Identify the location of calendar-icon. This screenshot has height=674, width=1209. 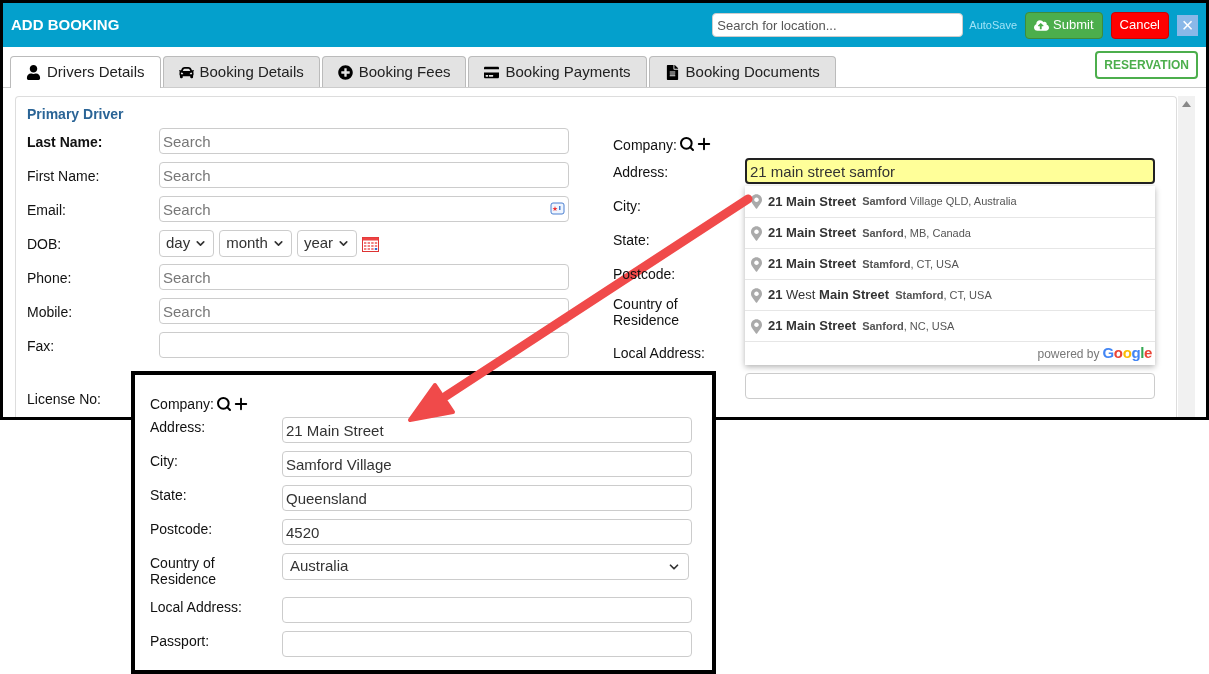
(371, 243).